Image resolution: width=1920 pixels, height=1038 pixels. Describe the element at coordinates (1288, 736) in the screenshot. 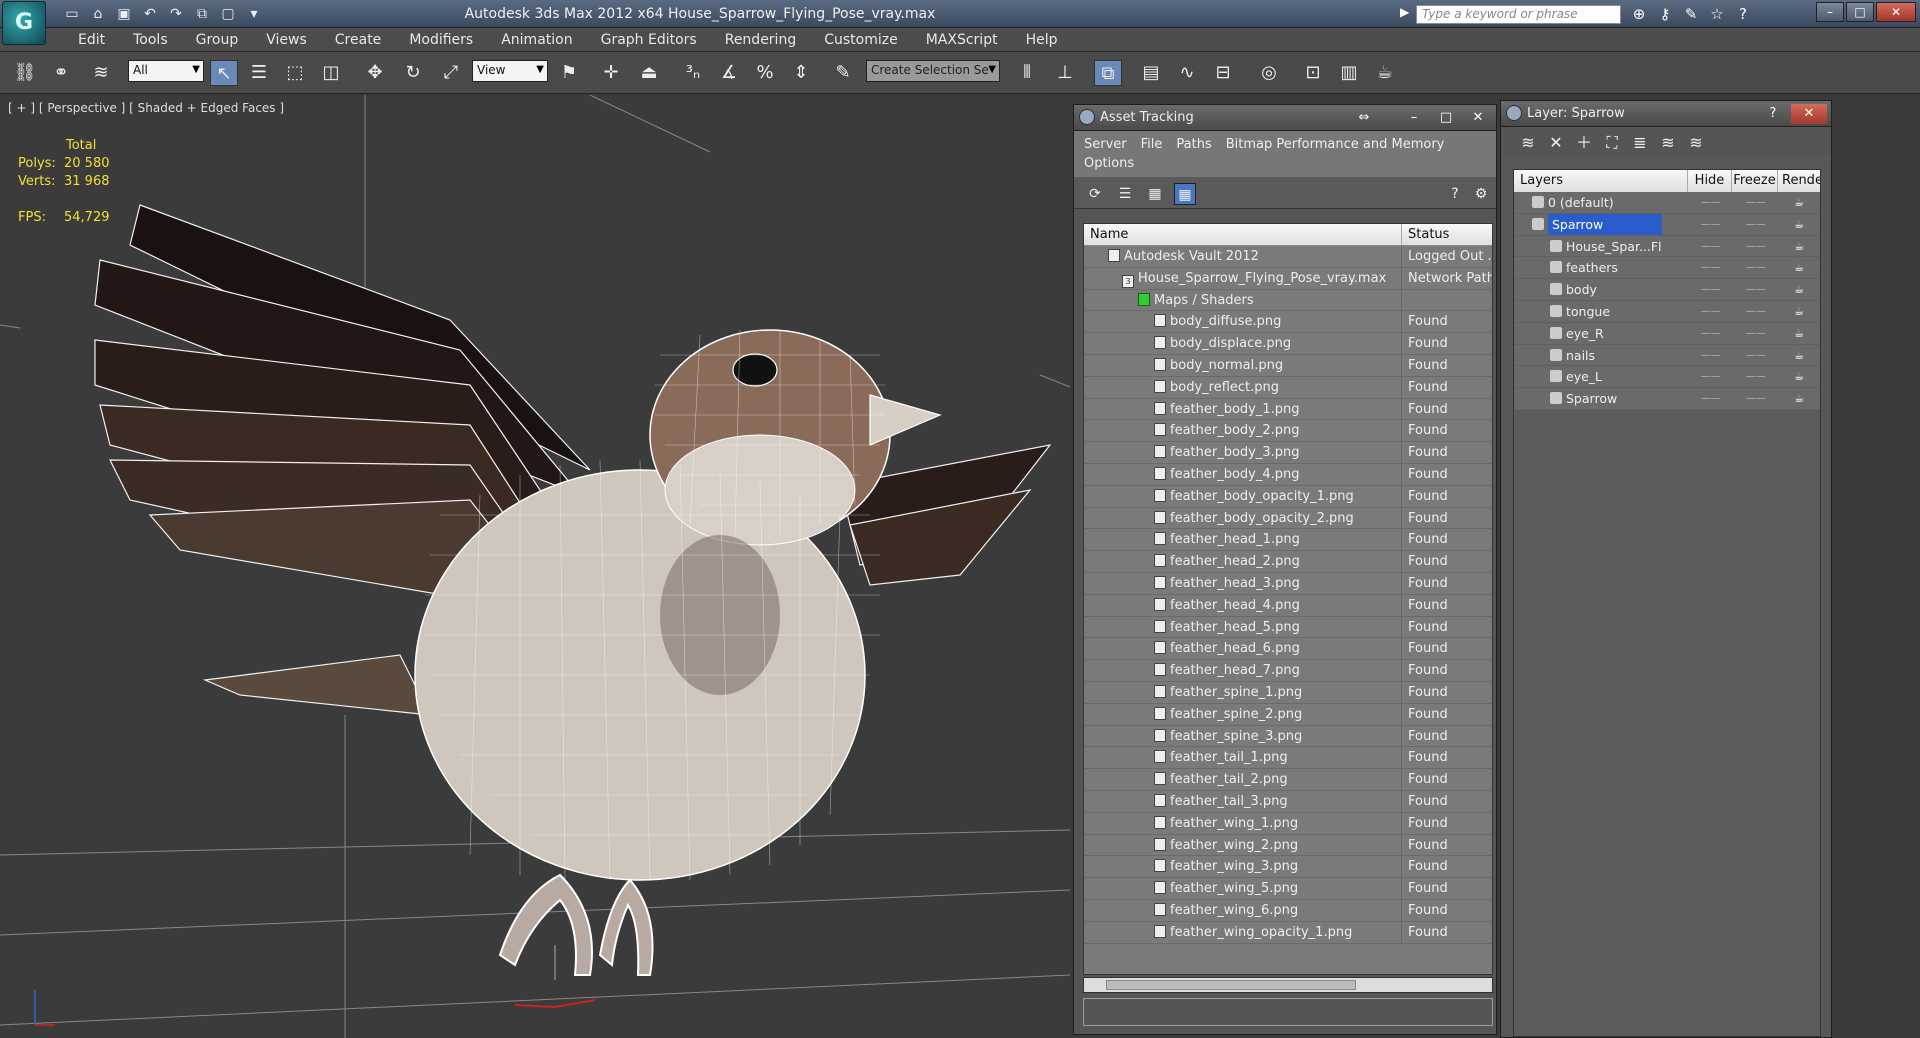

I see `asset-row: feather_spine_3.png Found` at that location.